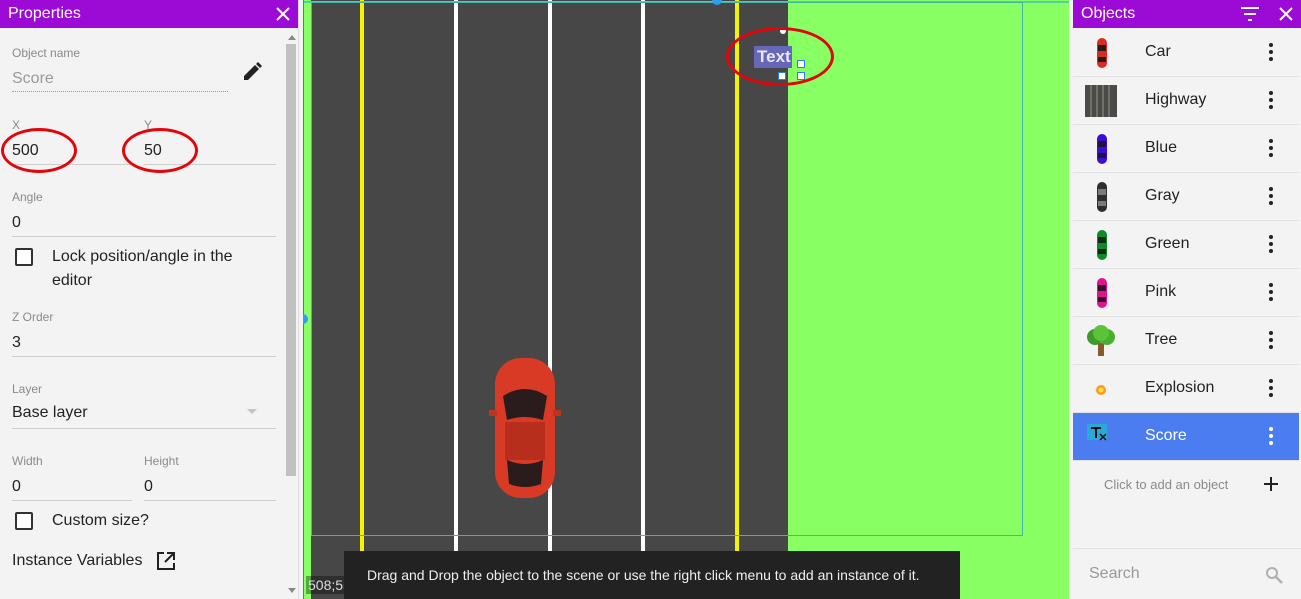 This screenshot has height=599, width=1301. Describe the element at coordinates (1250, 14) in the screenshot. I see `filter-icon` at that location.